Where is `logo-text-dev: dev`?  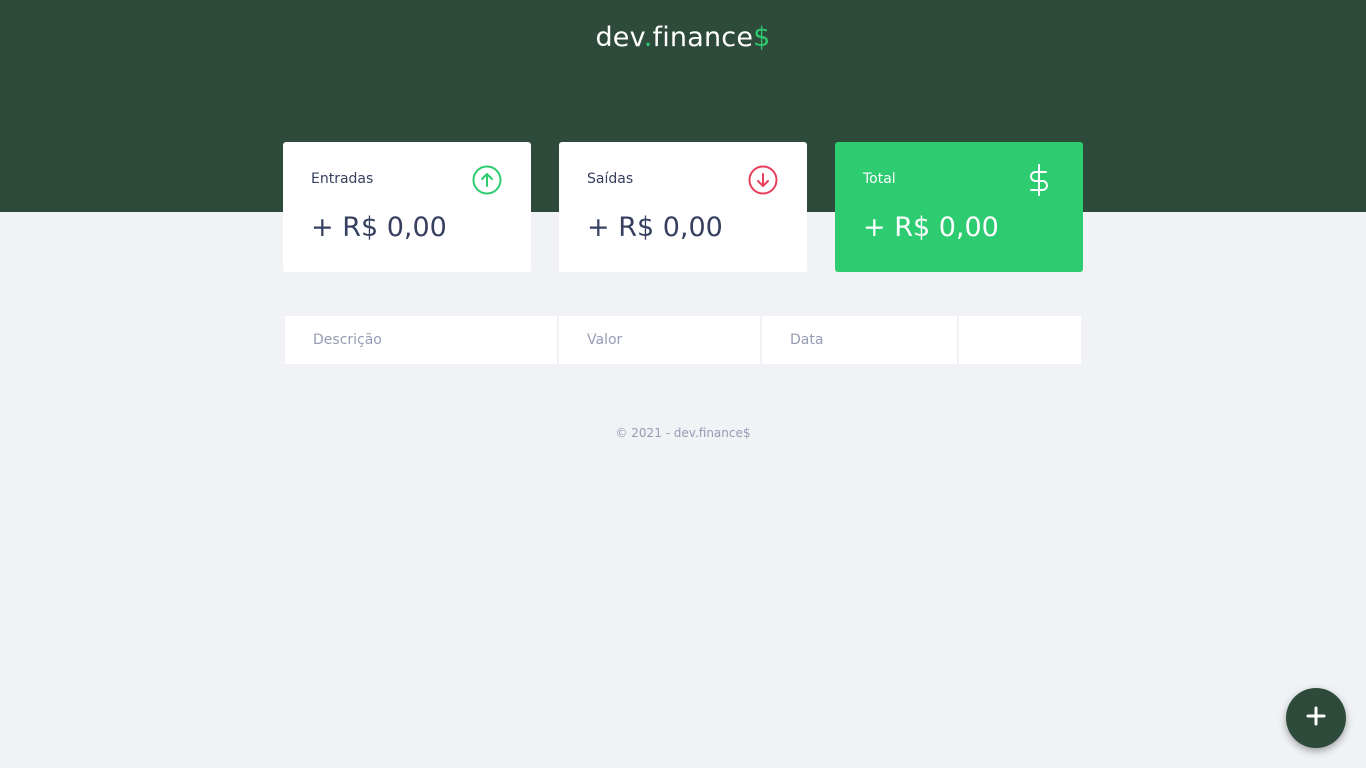 logo-text-dev: dev is located at coordinates (619, 37).